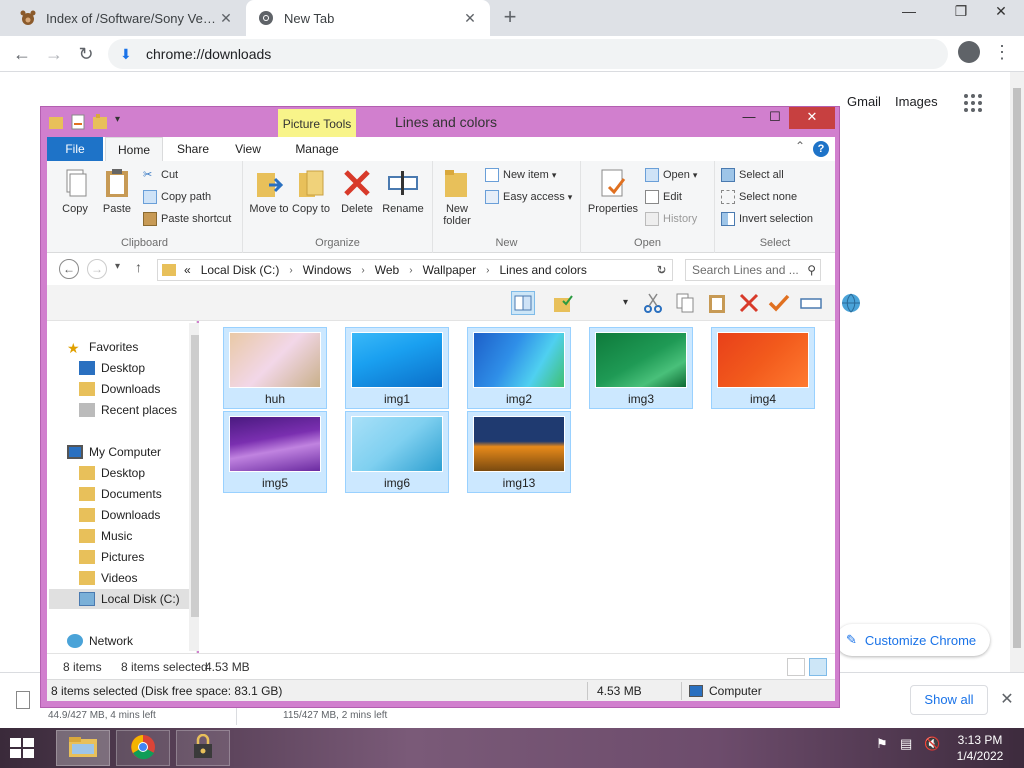 This screenshot has height=768, width=1024. Describe the element at coordinates (763, 368) in the screenshot. I see `file-item: img4` at that location.